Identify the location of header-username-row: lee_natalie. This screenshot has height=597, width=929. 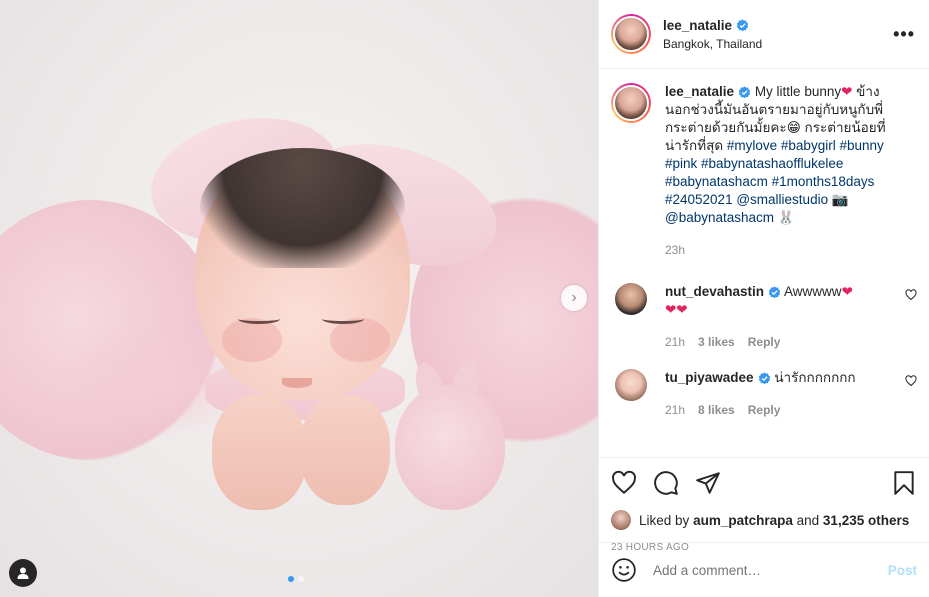
(706, 25).